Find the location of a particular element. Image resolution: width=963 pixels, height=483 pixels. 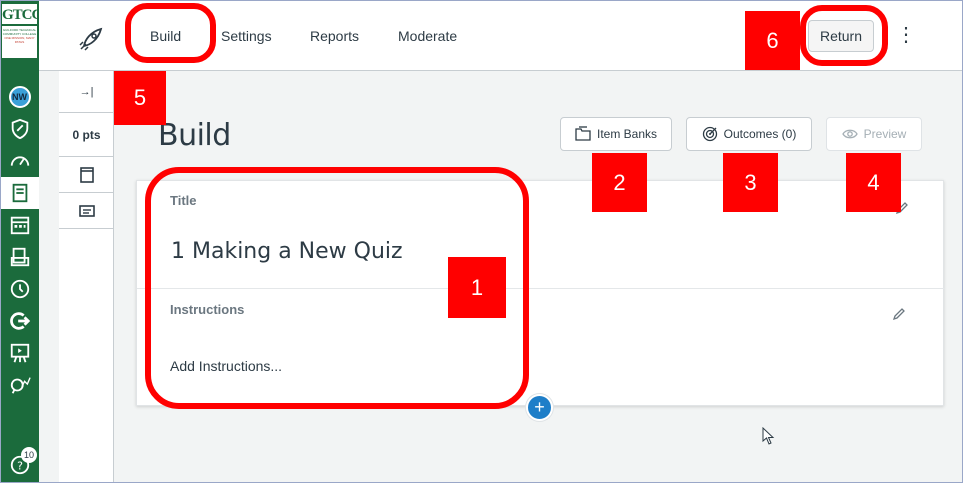

avatar: NW is located at coordinates (19, 97).